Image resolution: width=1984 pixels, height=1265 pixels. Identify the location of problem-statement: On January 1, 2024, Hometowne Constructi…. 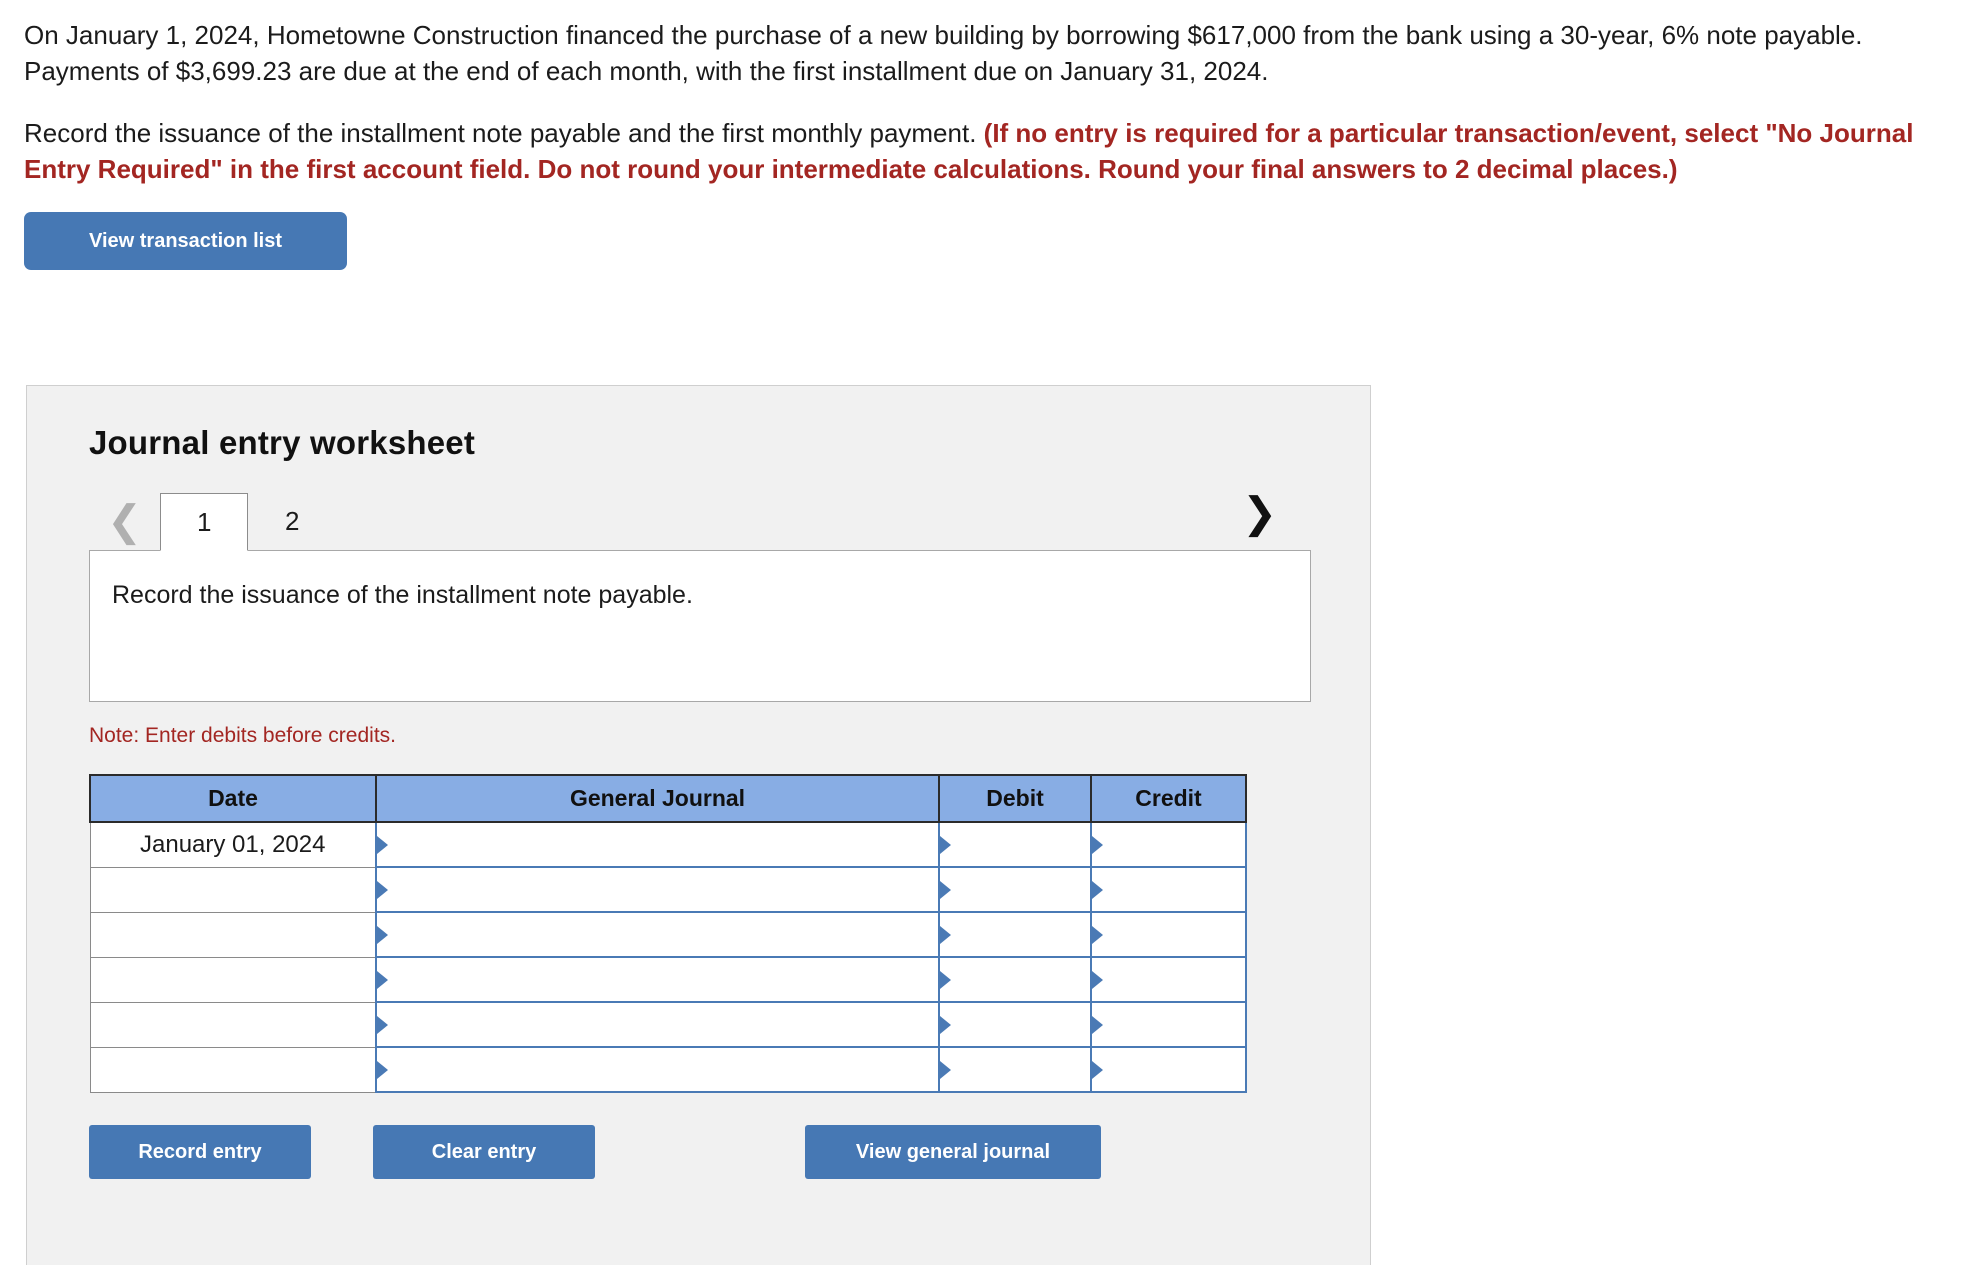
(992, 94).